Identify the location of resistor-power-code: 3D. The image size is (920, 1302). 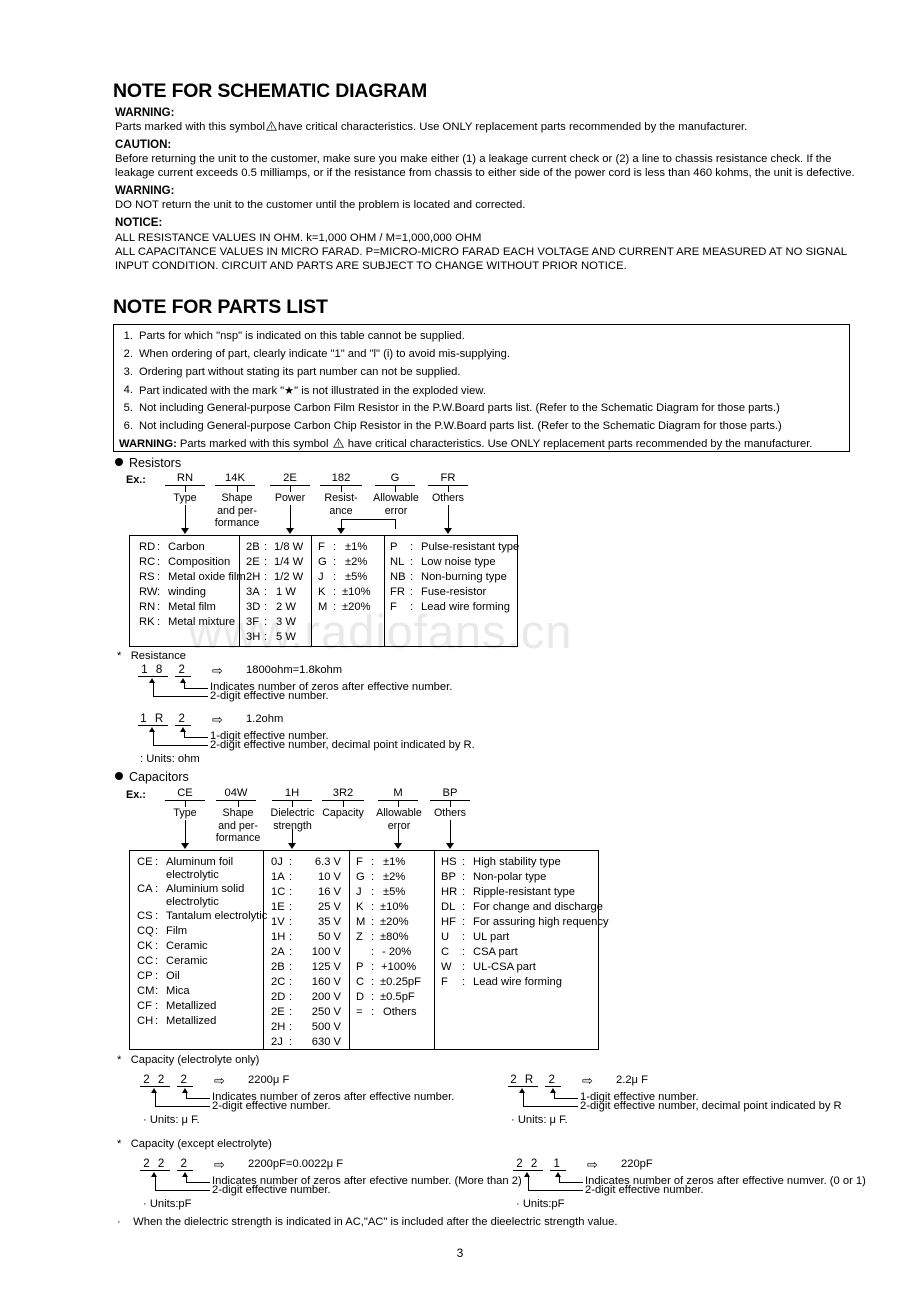
(253, 607).